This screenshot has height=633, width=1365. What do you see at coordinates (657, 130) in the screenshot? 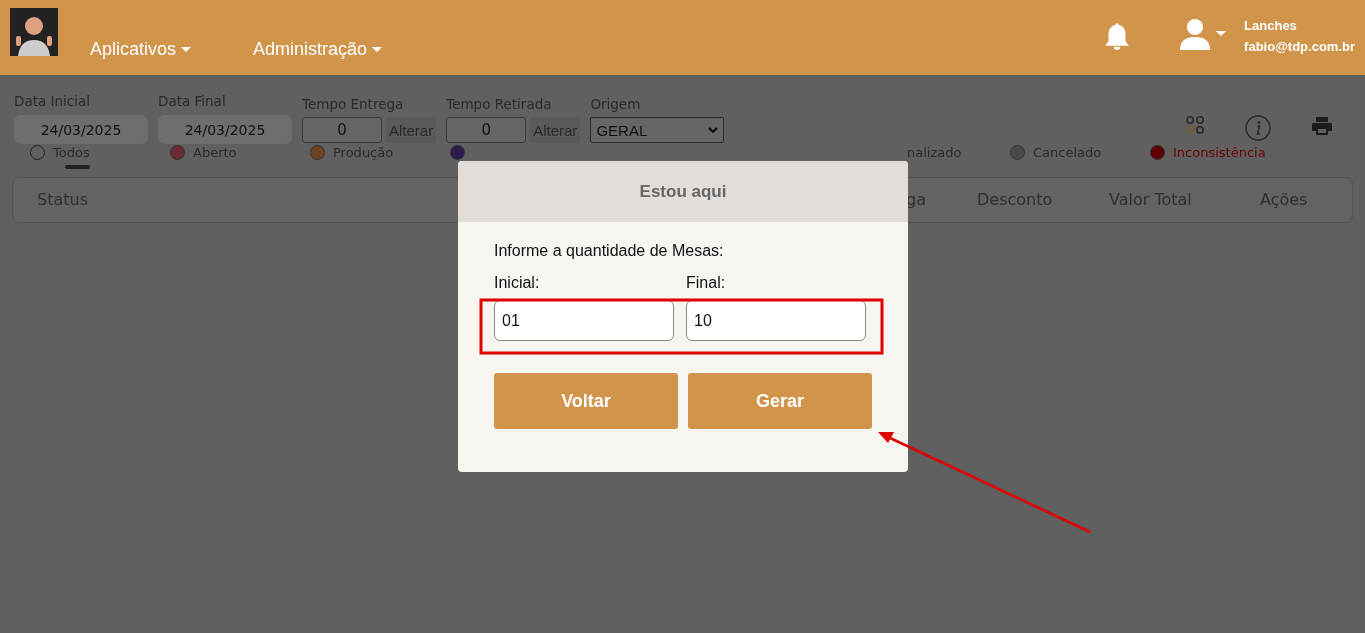
I see `origin-select: GERAL` at bounding box center [657, 130].